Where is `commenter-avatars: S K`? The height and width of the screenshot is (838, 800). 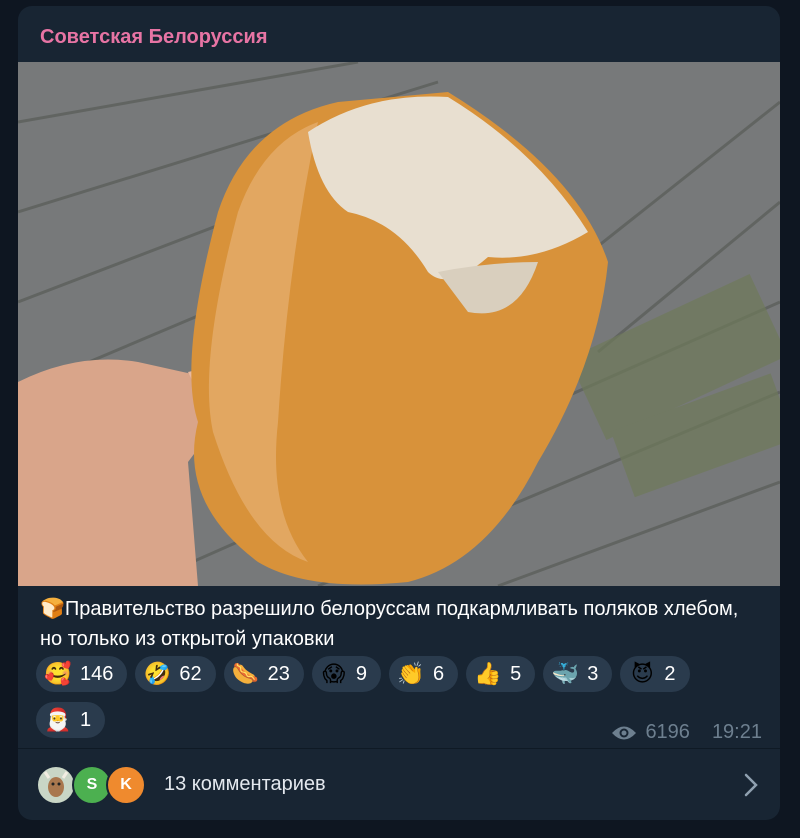 commenter-avatars: S K is located at coordinates (96, 785).